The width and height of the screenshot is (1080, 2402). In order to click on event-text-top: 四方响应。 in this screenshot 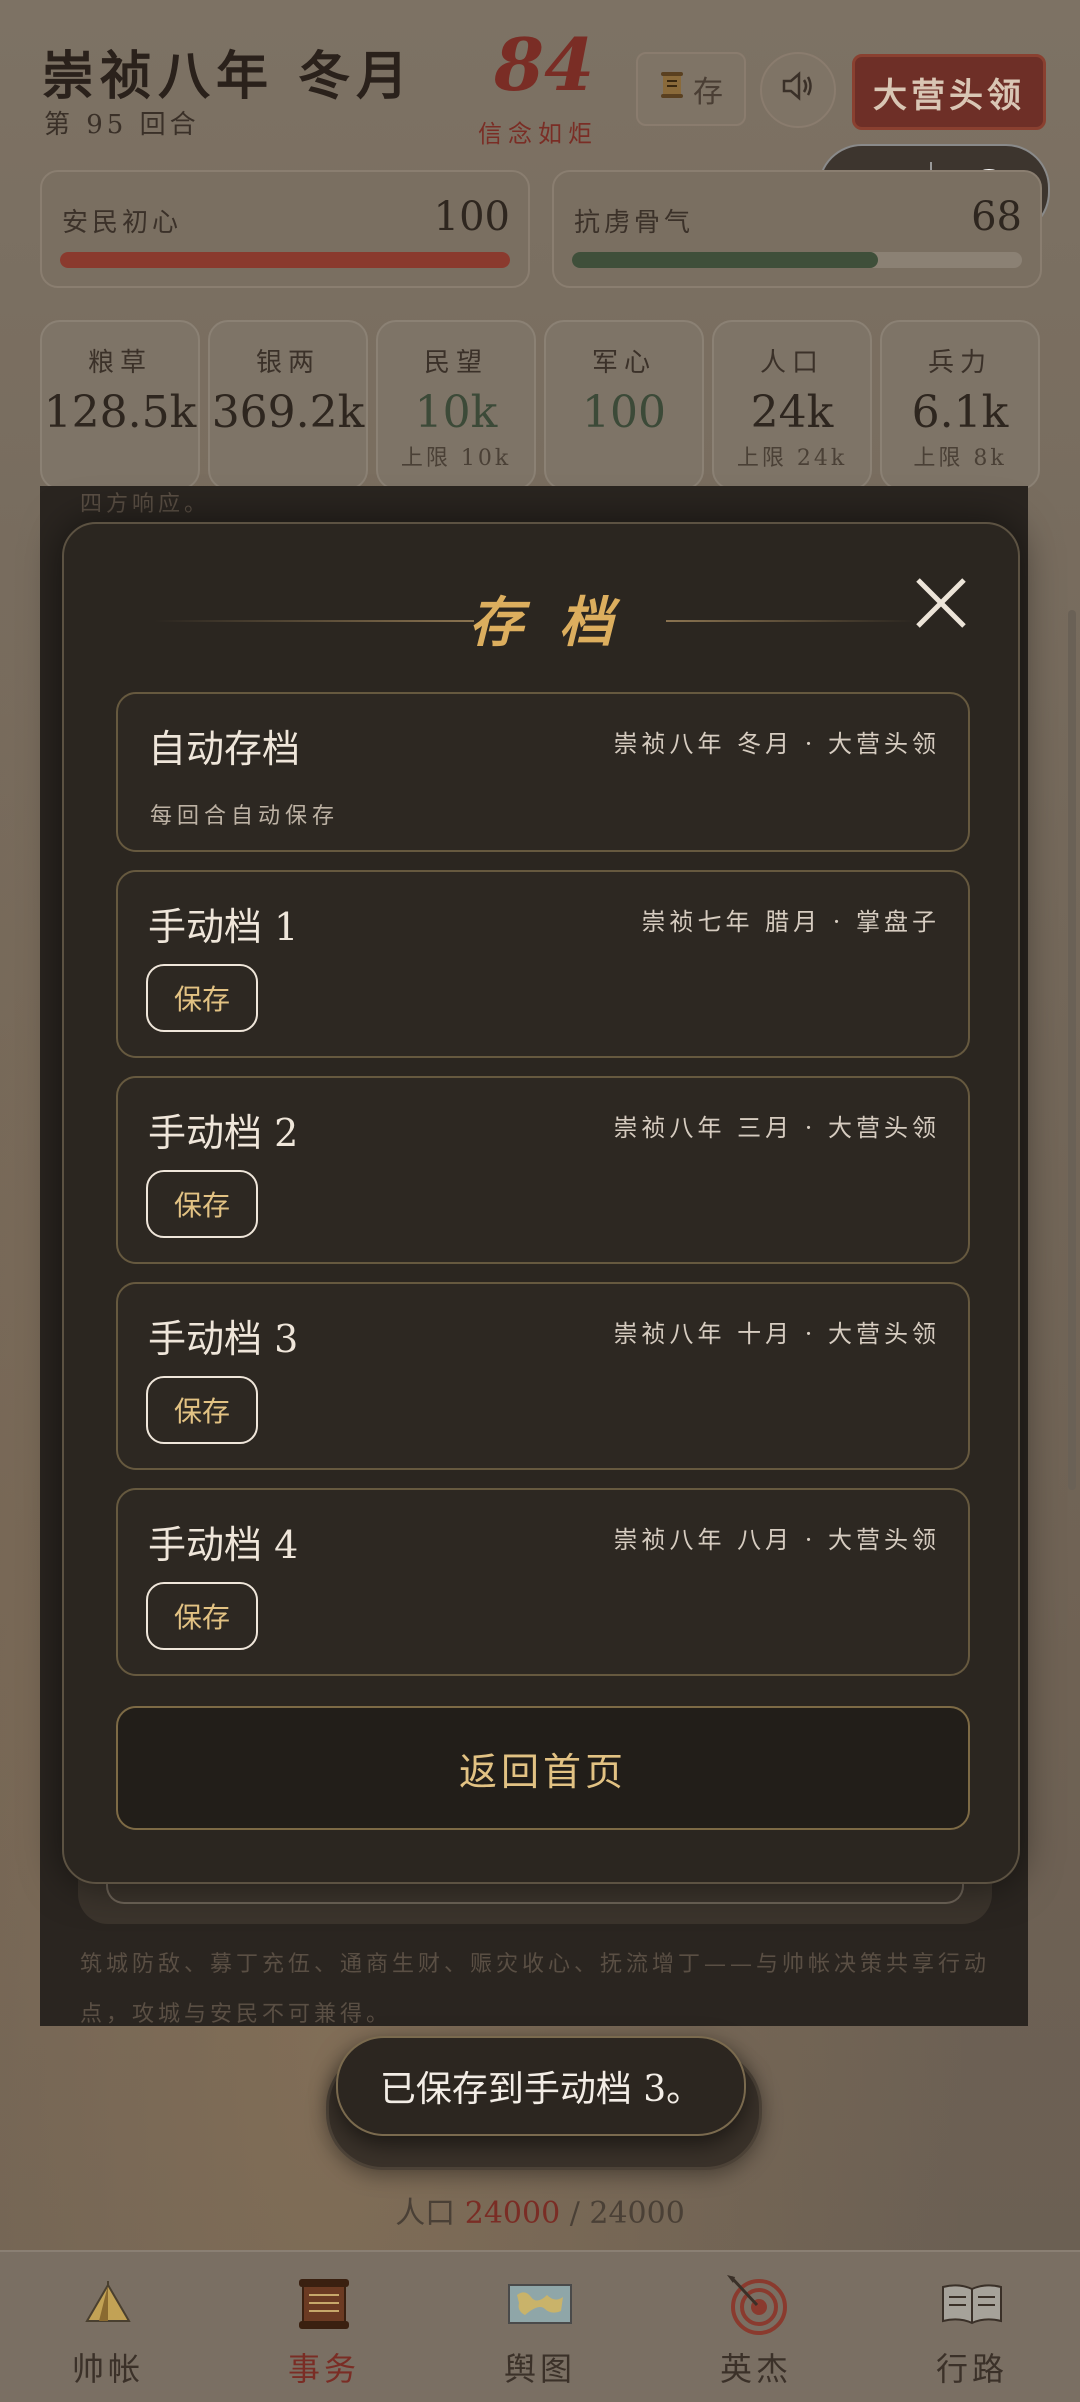, I will do `click(145, 504)`.